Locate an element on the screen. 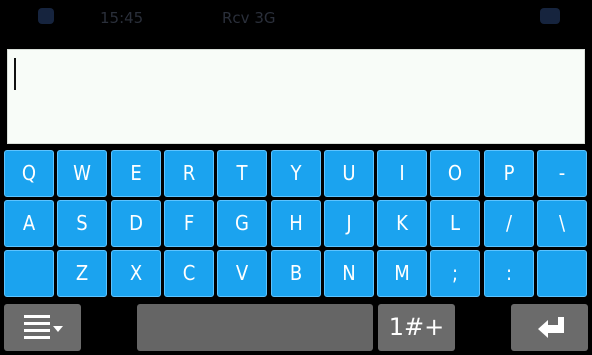 The image size is (592, 355). battery-icon is located at coordinates (550, 16).